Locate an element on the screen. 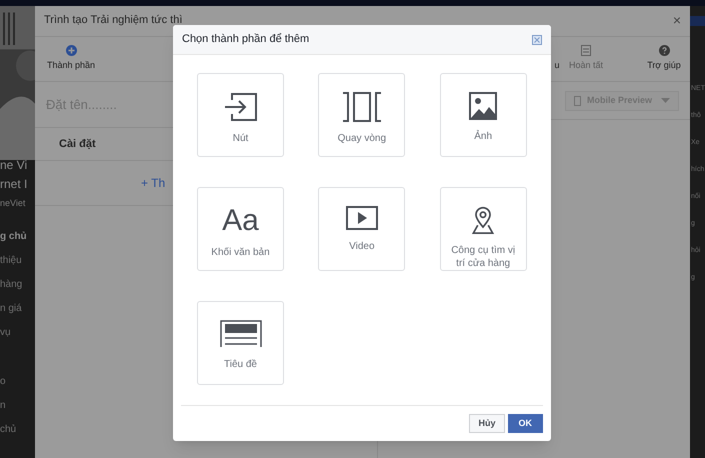  cancel-button: Hủy is located at coordinates (486, 423).